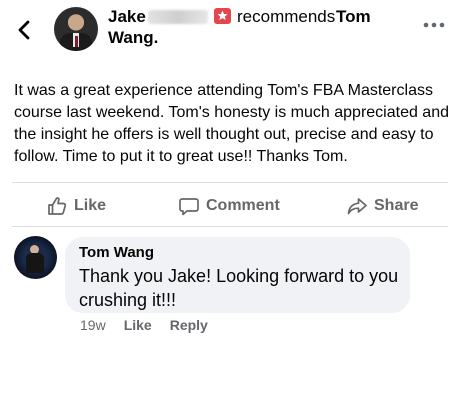  What do you see at coordinates (133, 38) in the screenshot?
I see `recommended-page-last: Wang.` at bounding box center [133, 38].